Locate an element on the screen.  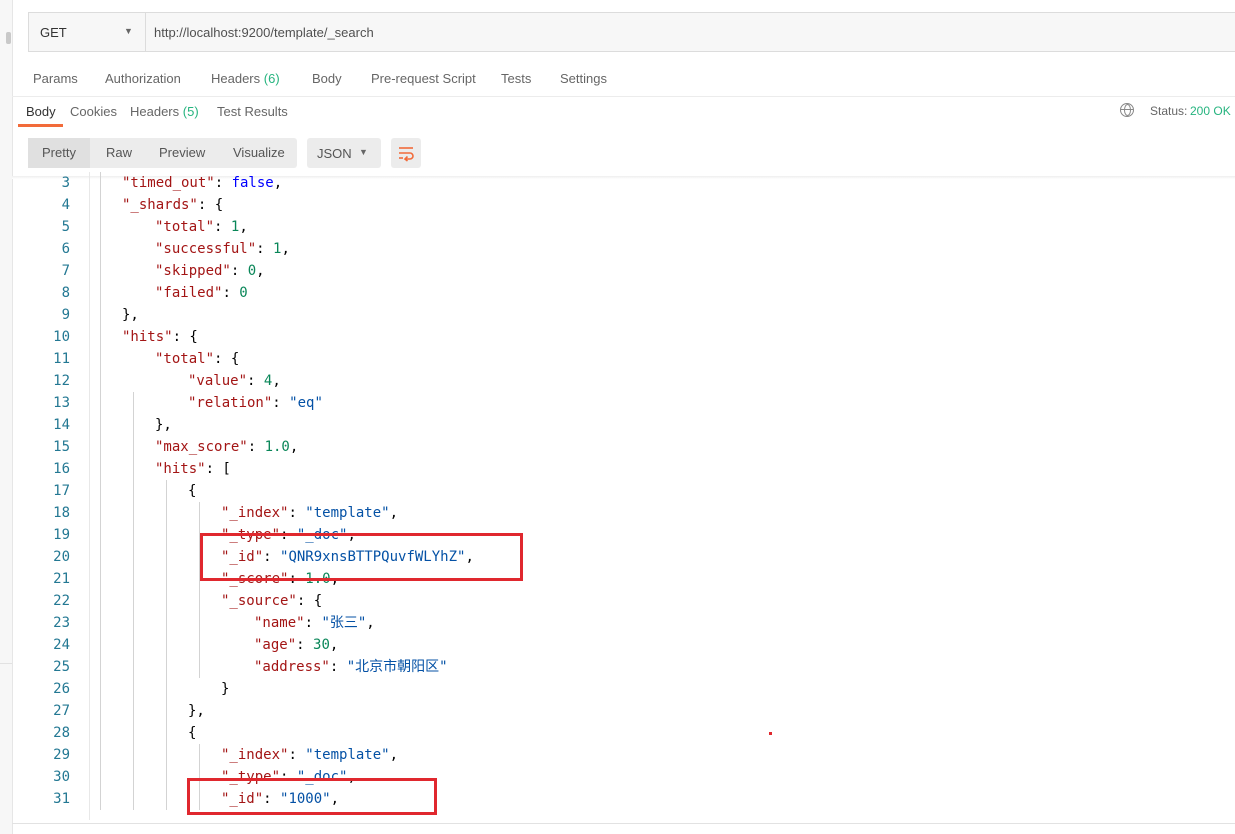
line-number: 18 is located at coordinates (61, 513).